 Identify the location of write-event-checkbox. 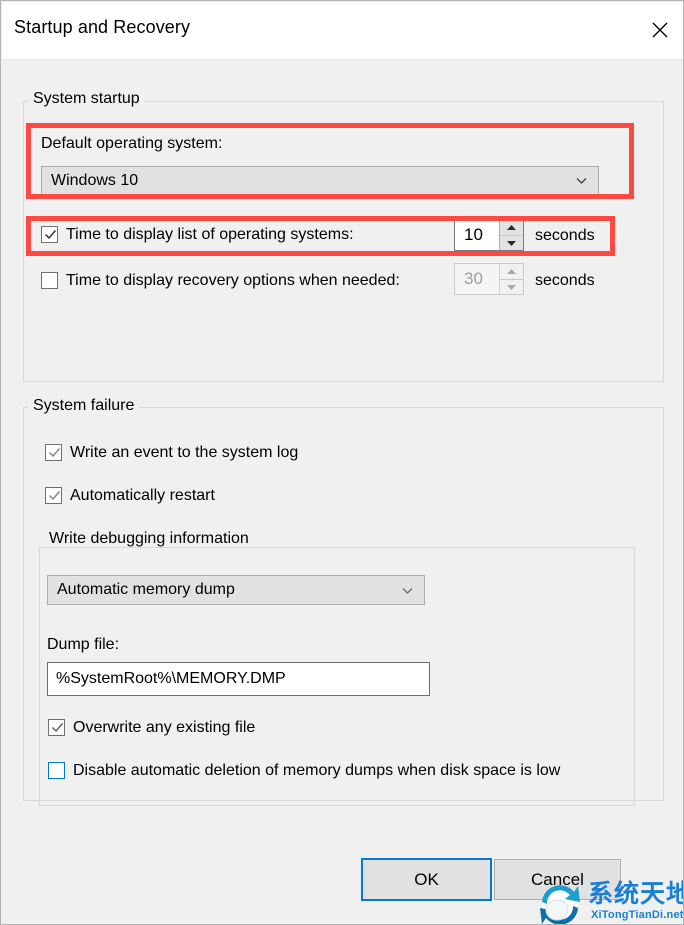
(53, 452).